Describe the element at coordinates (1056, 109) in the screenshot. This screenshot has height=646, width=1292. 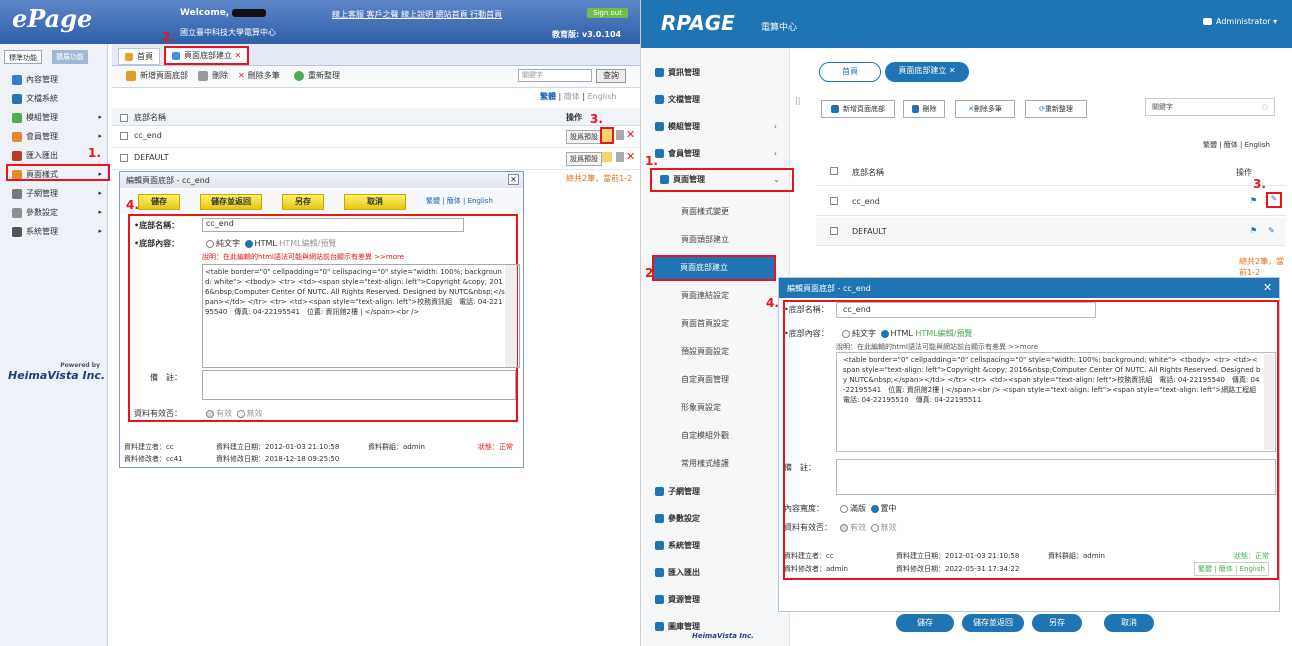
I see `refresh-button: ⟳重新整理` at that location.